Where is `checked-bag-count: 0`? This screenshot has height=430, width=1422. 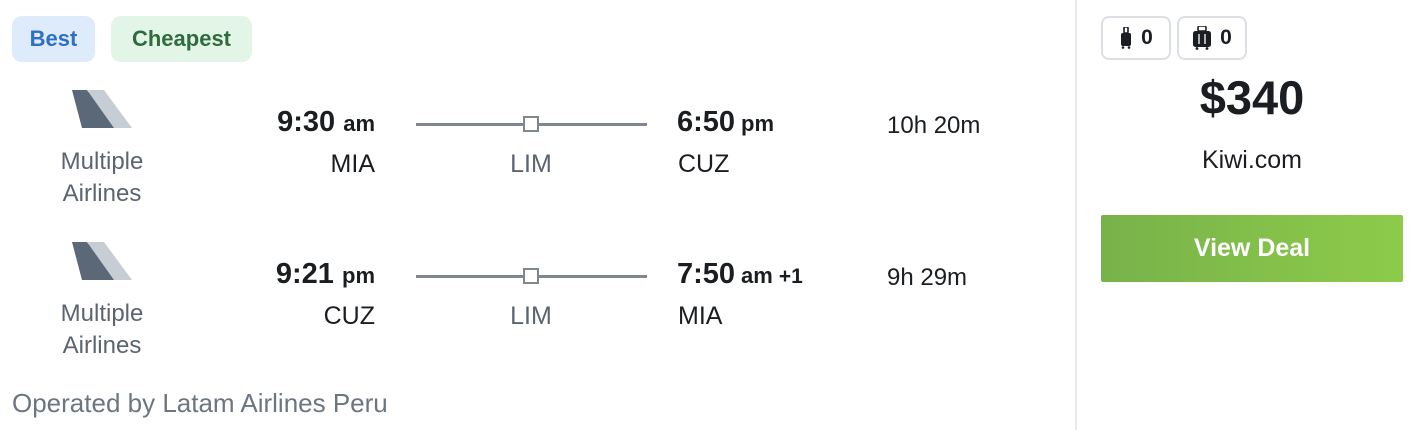 checked-bag-count: 0 is located at coordinates (1226, 37).